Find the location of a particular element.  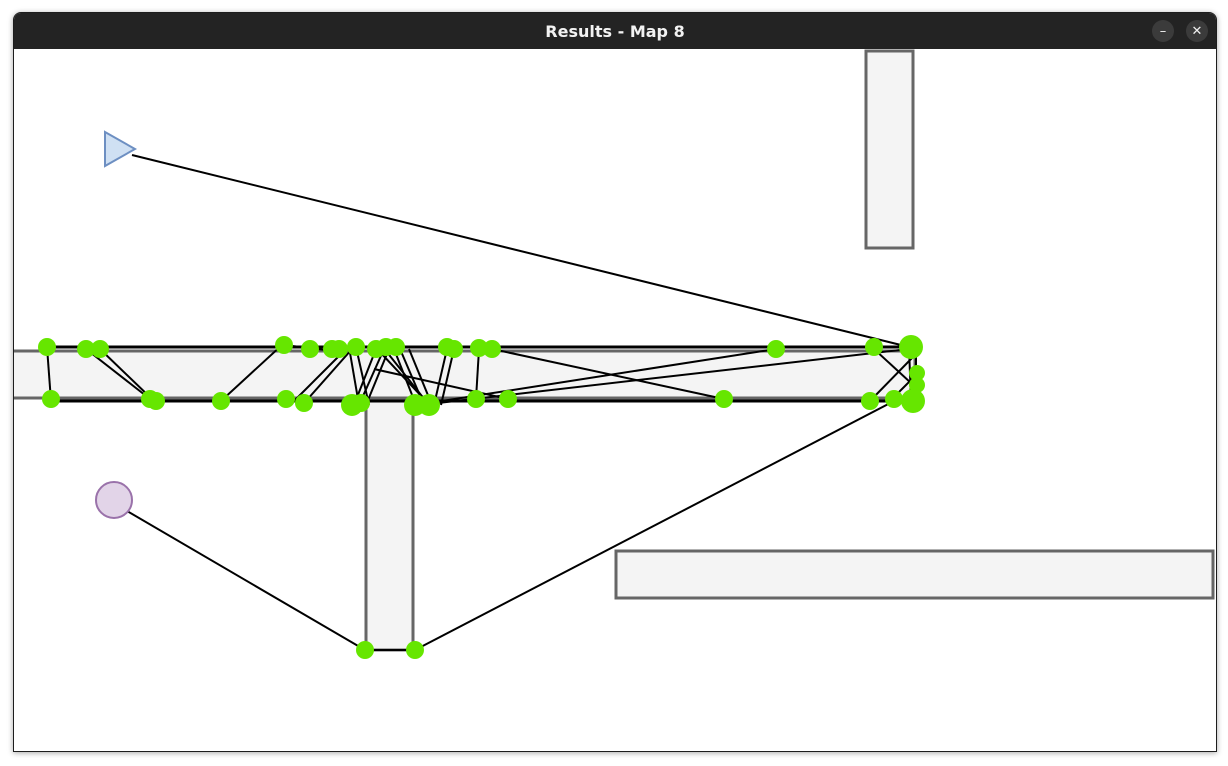

close-button: ✕ is located at coordinates (1197, 31).